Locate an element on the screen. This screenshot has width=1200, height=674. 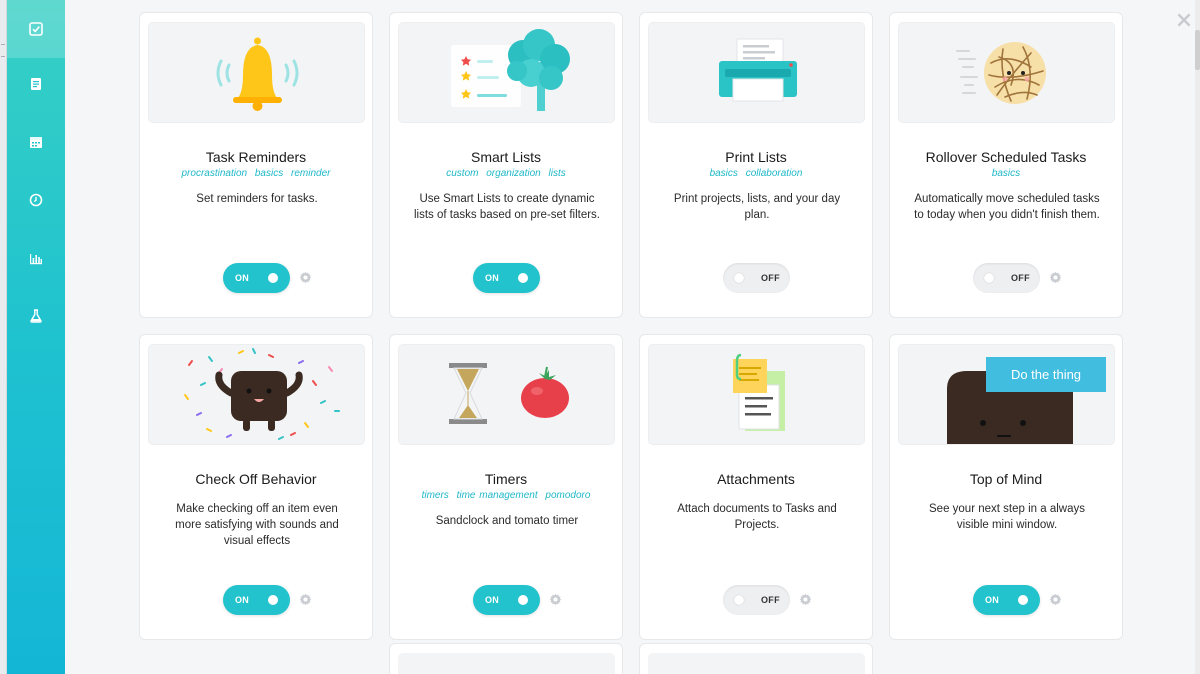
brain-tree-illustration is located at coordinates (510, 70).